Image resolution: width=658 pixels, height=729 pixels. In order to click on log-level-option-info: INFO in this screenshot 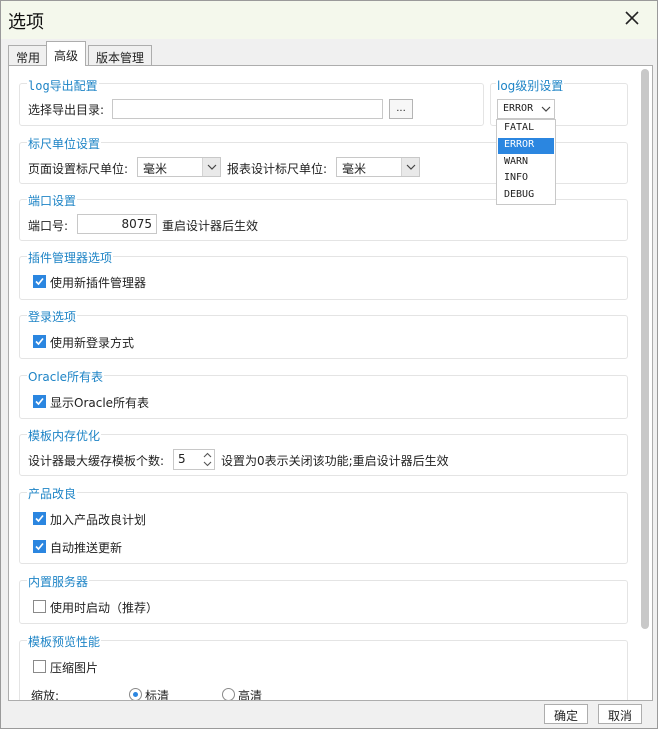, I will do `click(526, 179)`.